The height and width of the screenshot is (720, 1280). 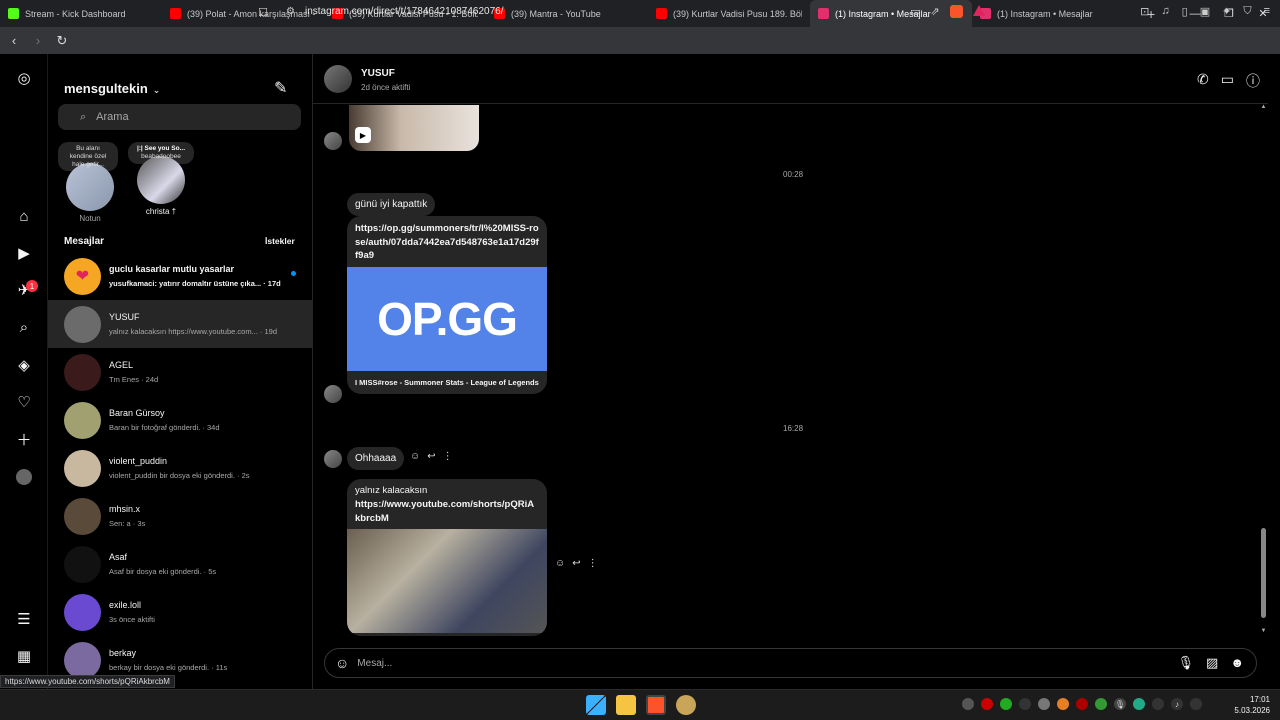 I want to click on message-input, so click(x=747, y=663).